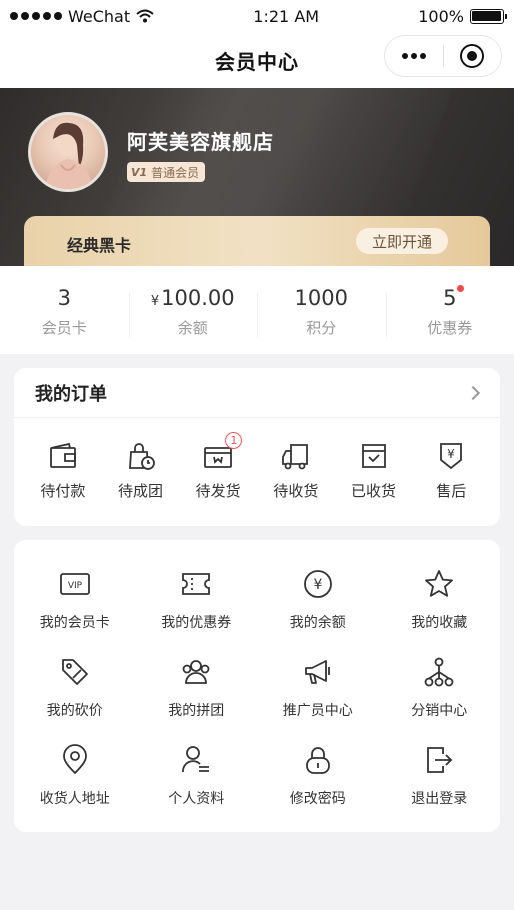 The image size is (514, 910). Describe the element at coordinates (439, 672) in the screenshot. I see `network-icon` at that location.